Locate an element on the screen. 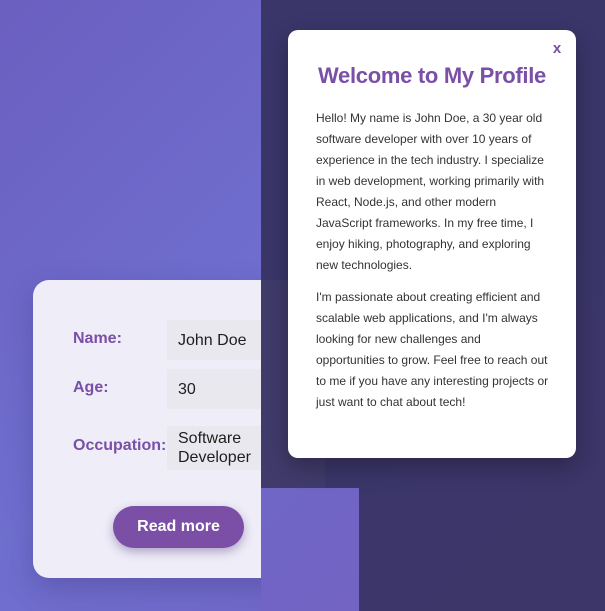  close-icon: x is located at coordinates (557, 49).